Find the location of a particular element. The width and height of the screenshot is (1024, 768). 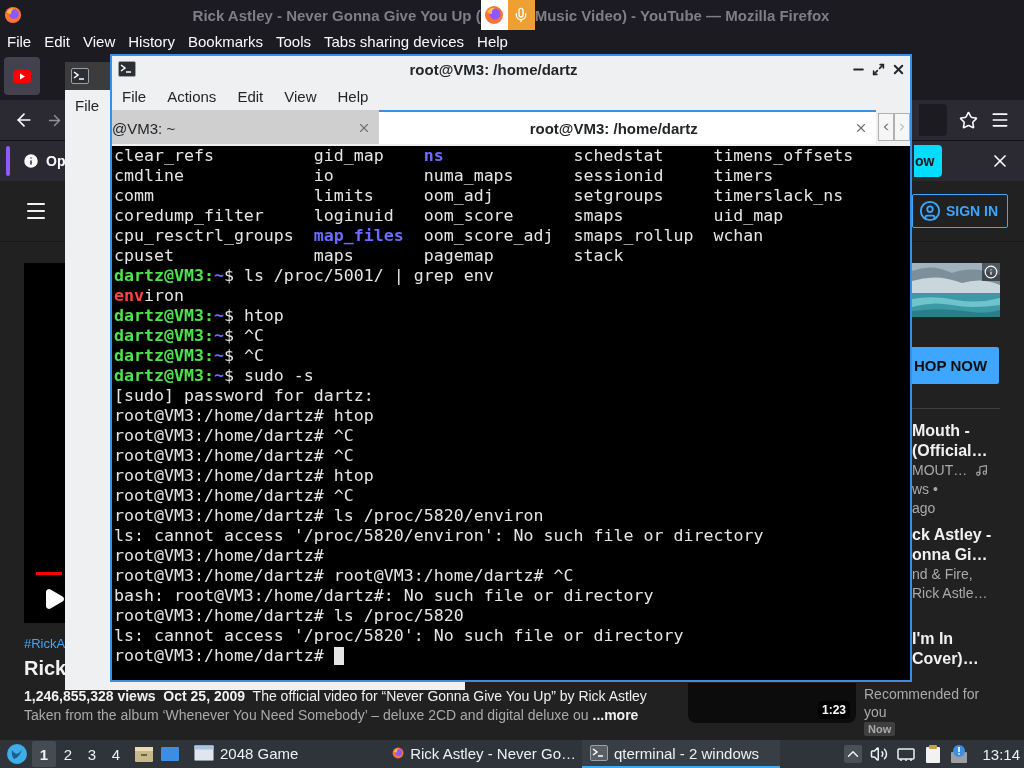

file-name: uid_map is located at coordinates (749, 216).